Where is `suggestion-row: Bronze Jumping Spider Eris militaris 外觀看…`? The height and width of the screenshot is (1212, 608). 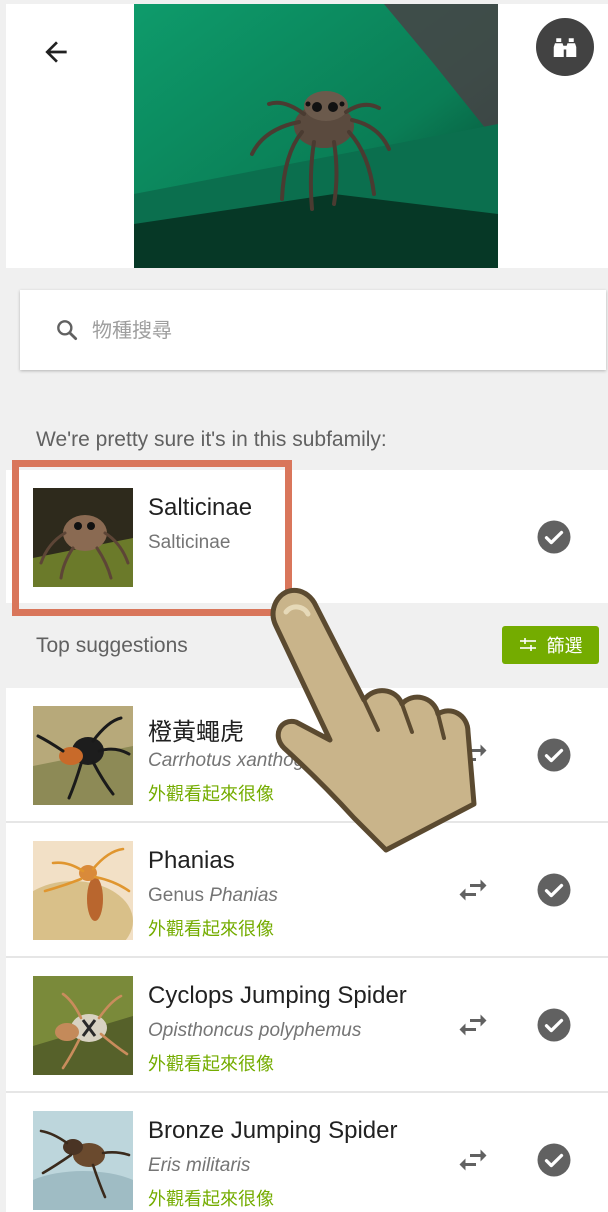
suggestion-row: Bronze Jumping Spider Eris militaris 外觀看… is located at coordinates (307, 1152).